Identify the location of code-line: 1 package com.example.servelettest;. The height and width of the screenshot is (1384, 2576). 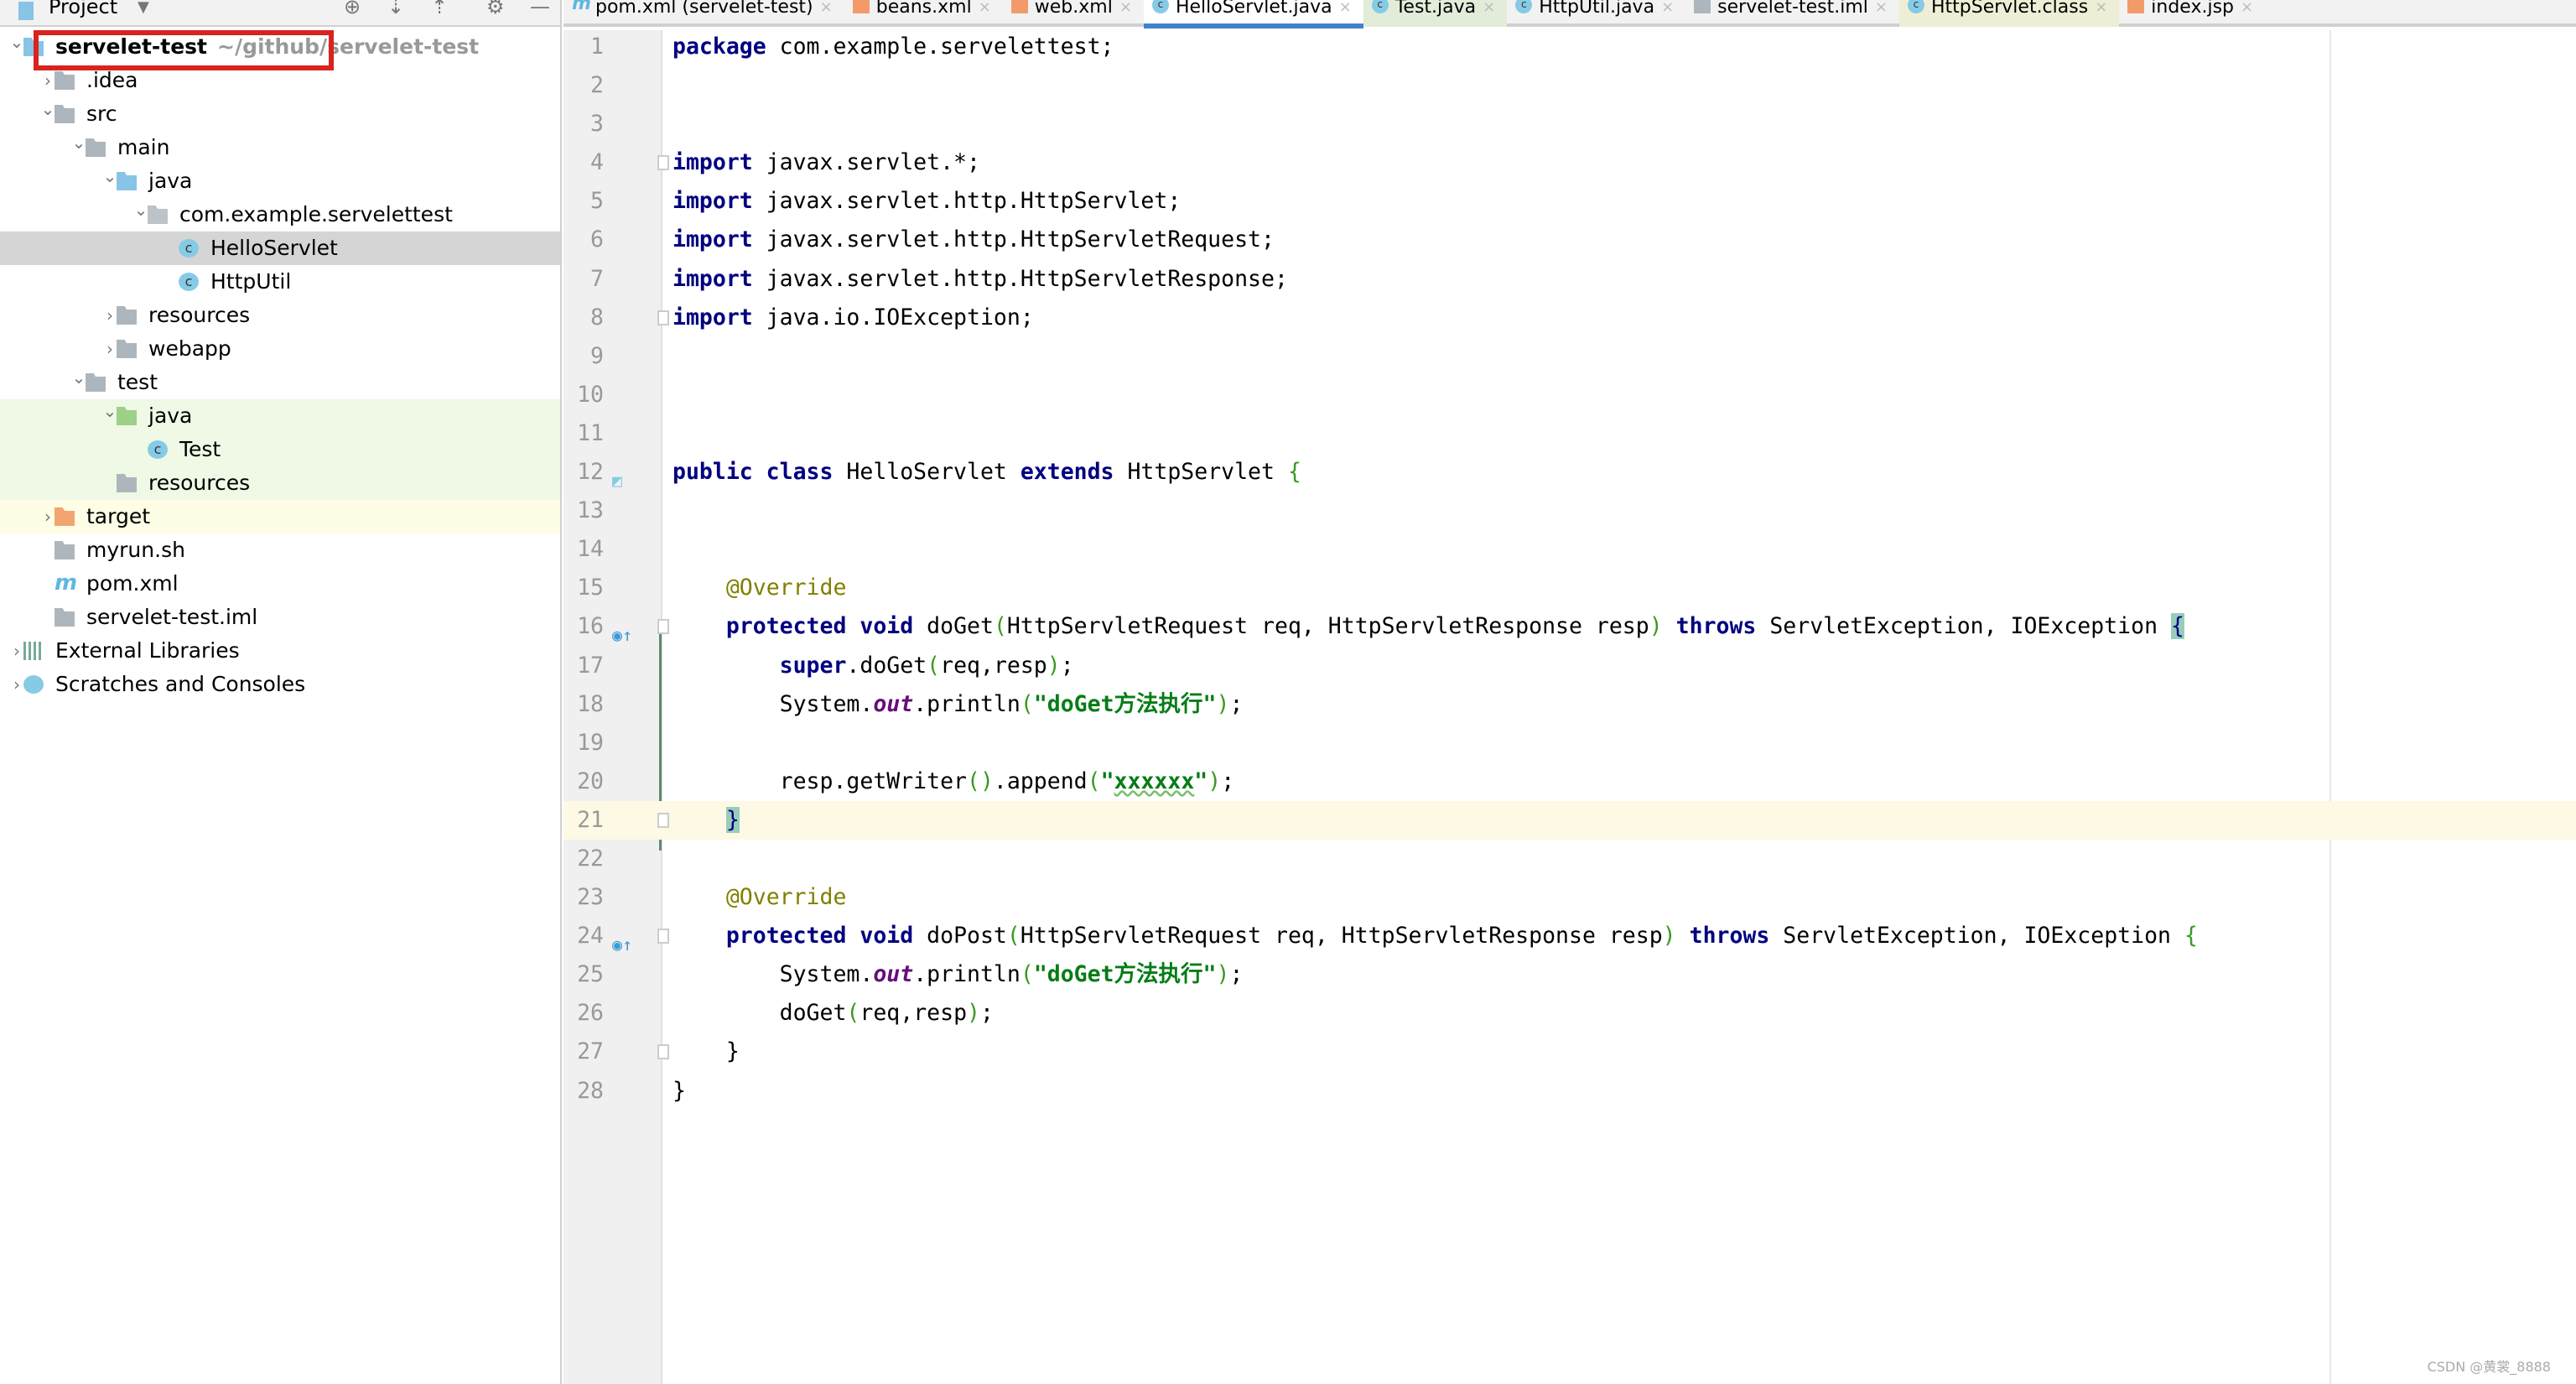
(1570, 47).